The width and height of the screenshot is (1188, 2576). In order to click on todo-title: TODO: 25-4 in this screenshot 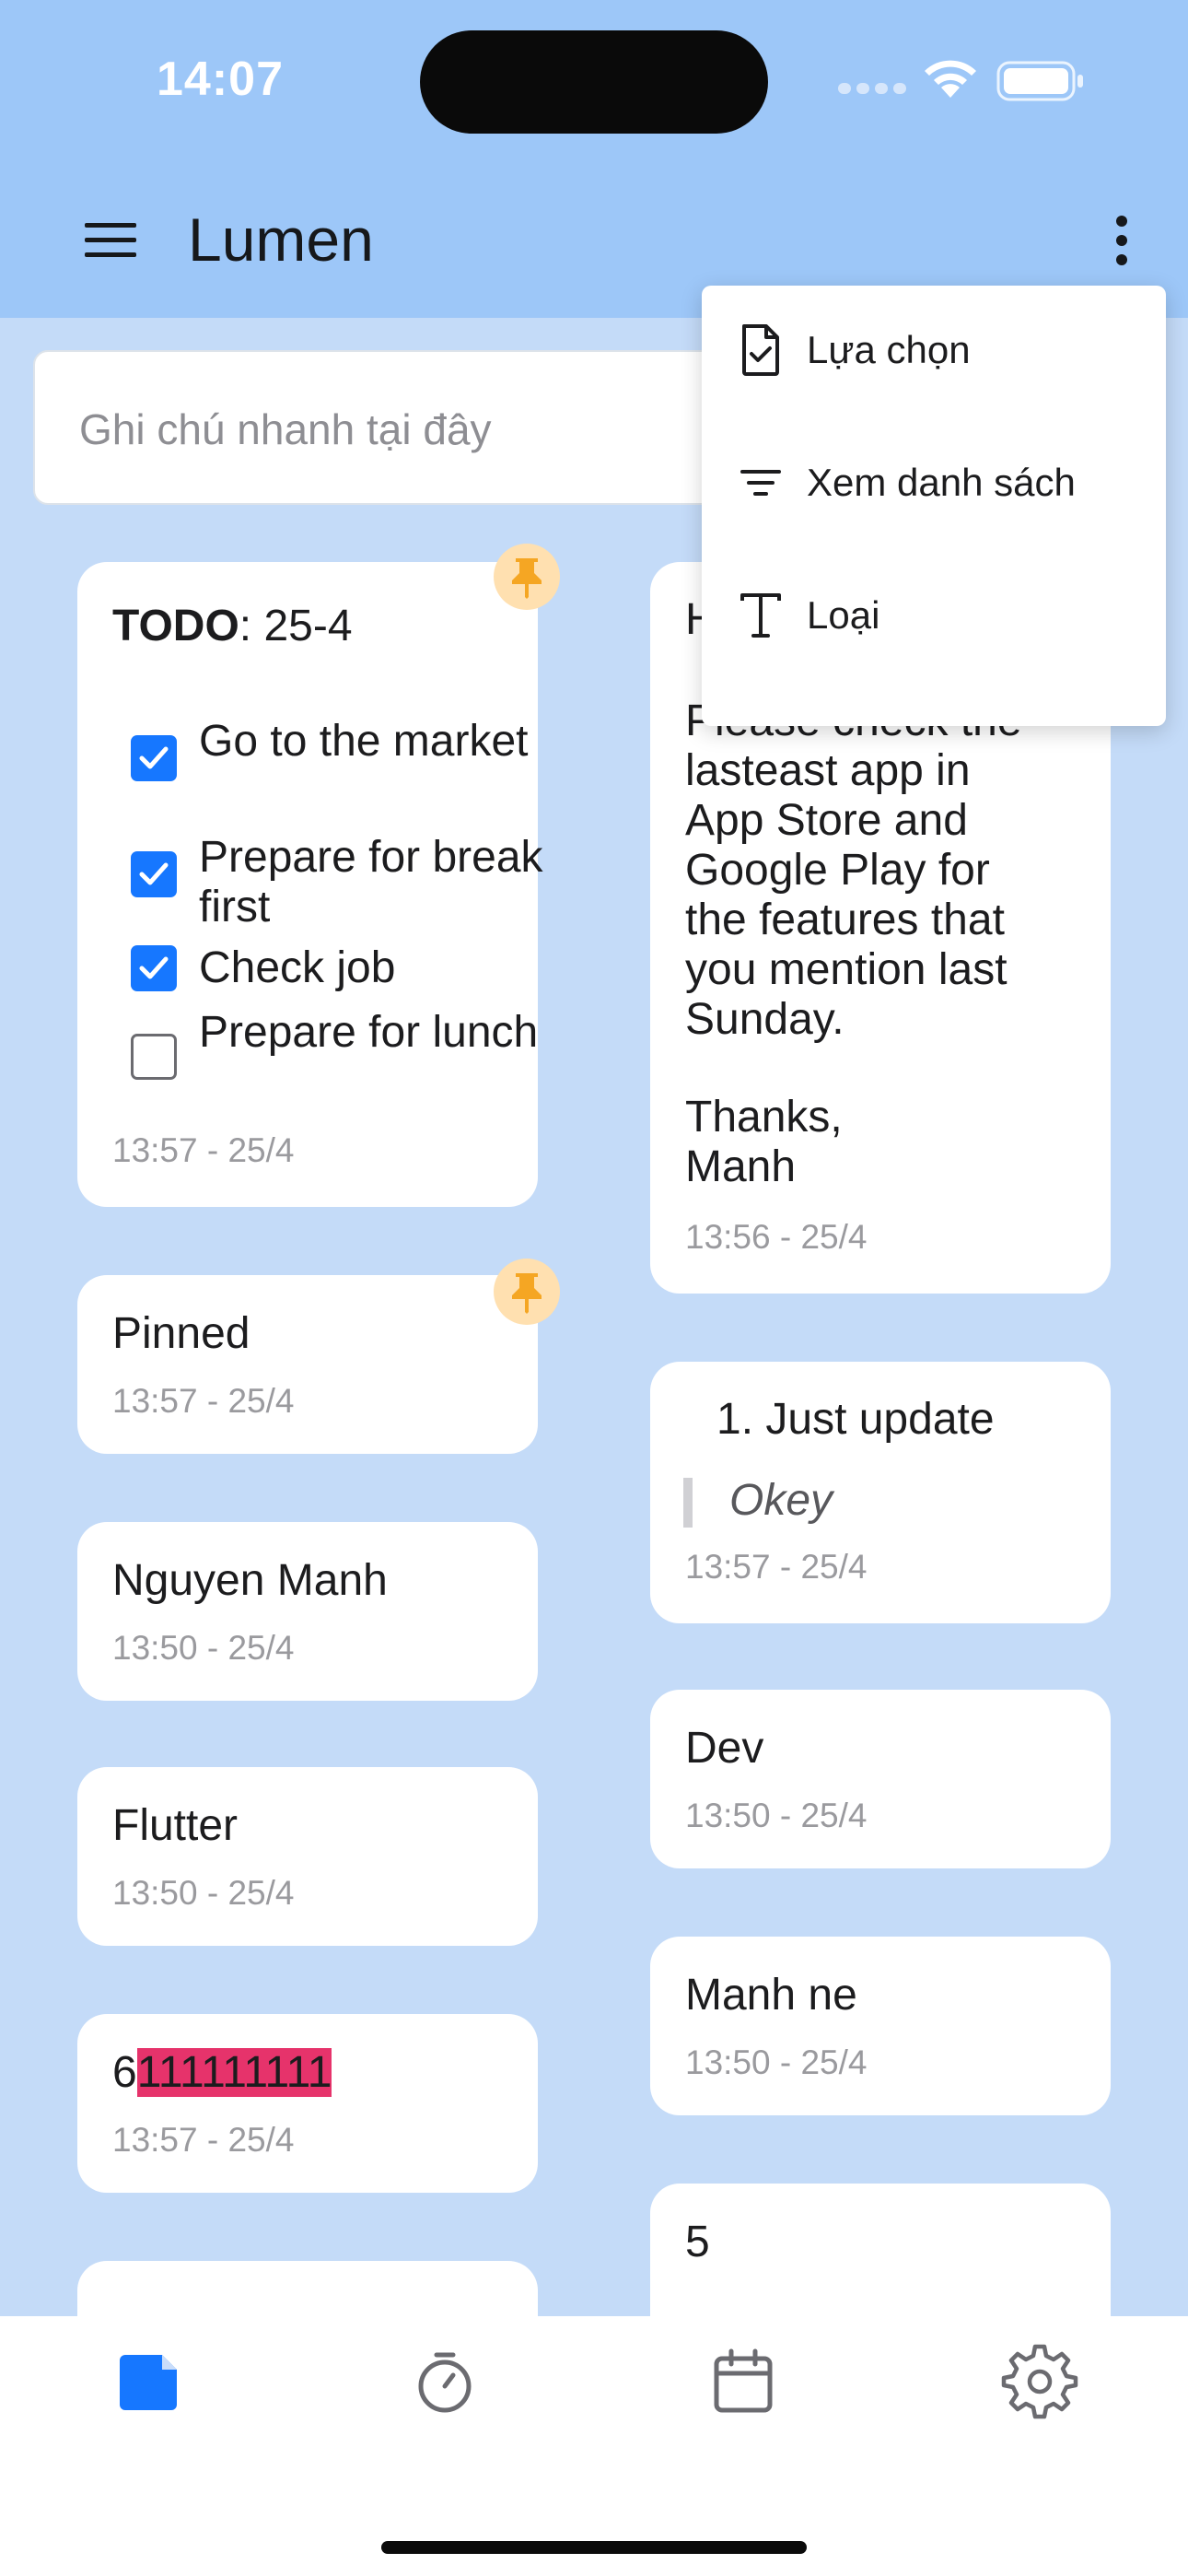, I will do `click(232, 626)`.